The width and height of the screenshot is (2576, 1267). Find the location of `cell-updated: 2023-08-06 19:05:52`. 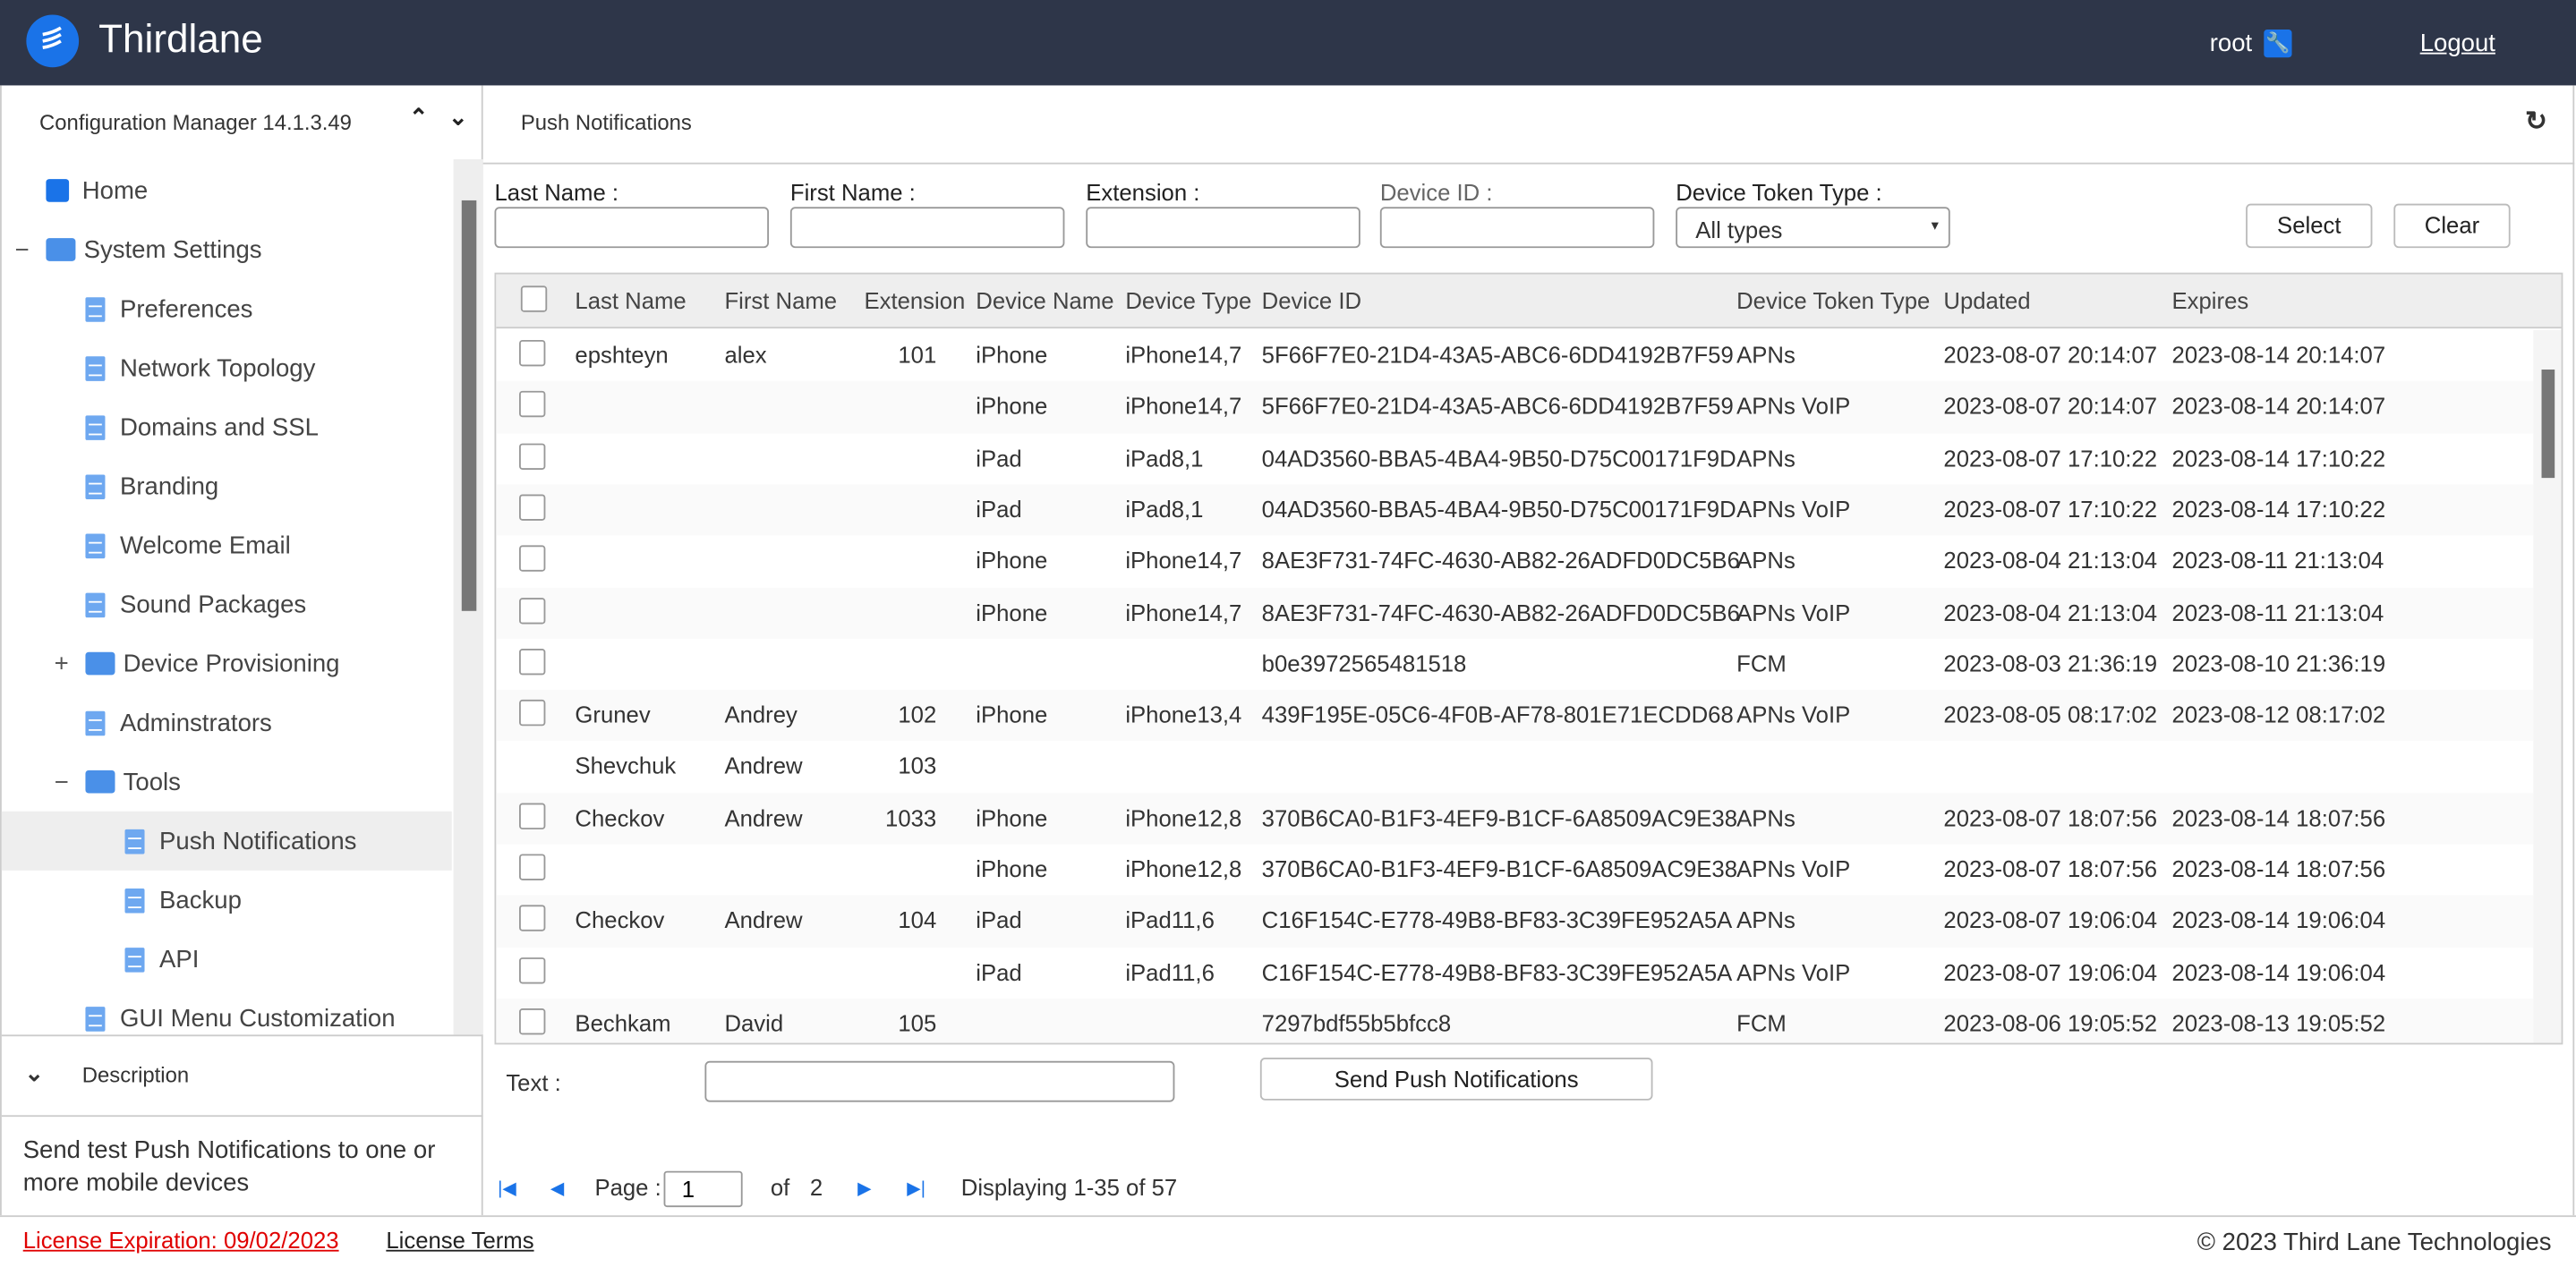

cell-updated: 2023-08-06 19:05:52 is located at coordinates (2050, 1023).